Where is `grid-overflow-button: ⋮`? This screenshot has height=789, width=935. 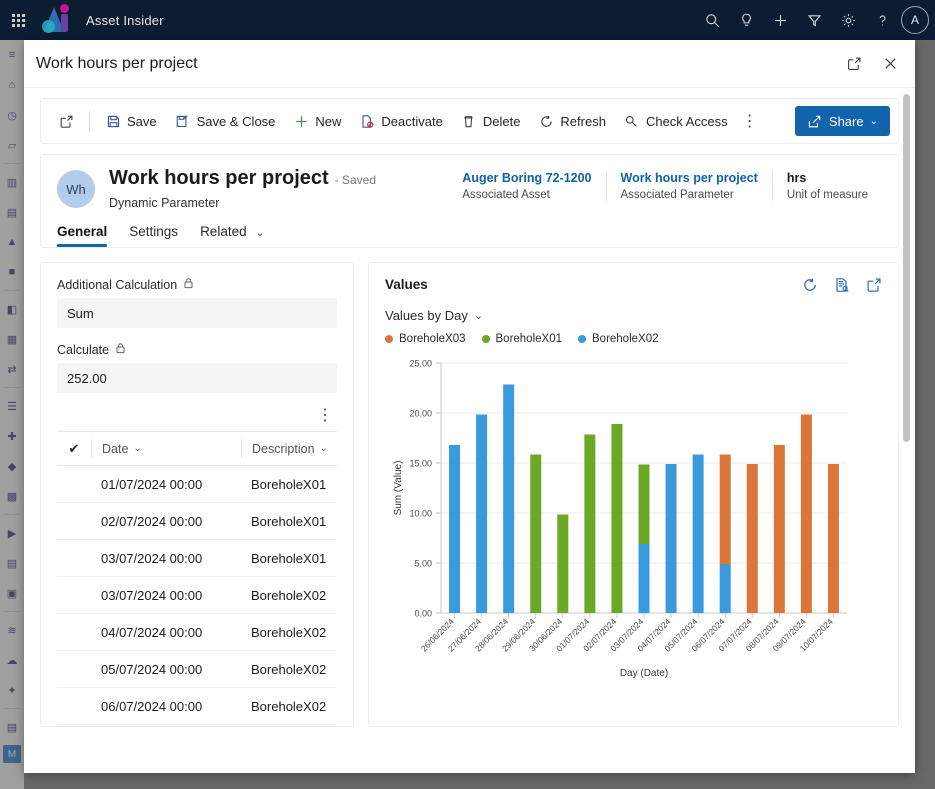 grid-overflow-button: ⋮ is located at coordinates (197, 412).